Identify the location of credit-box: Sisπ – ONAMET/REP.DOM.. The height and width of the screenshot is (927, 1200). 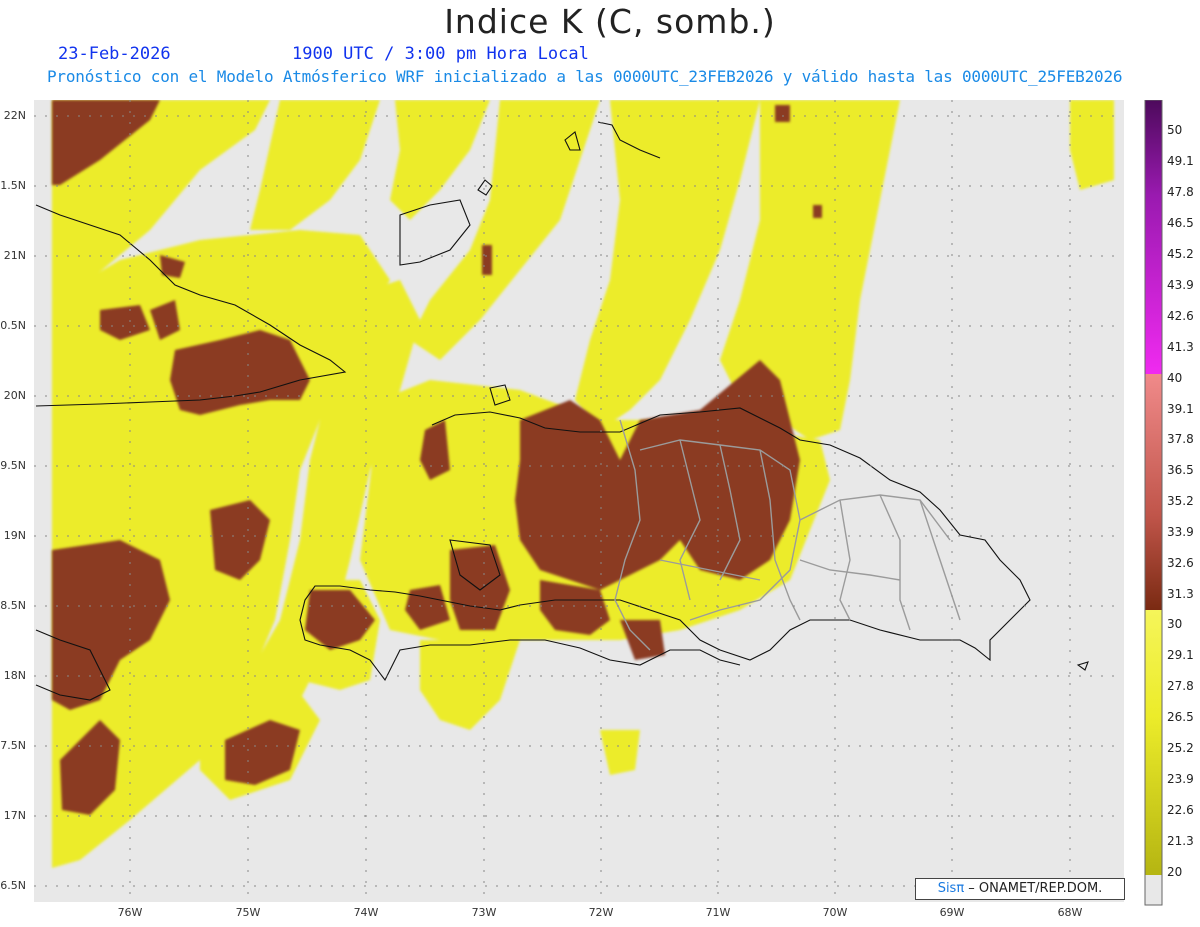
(1020, 889).